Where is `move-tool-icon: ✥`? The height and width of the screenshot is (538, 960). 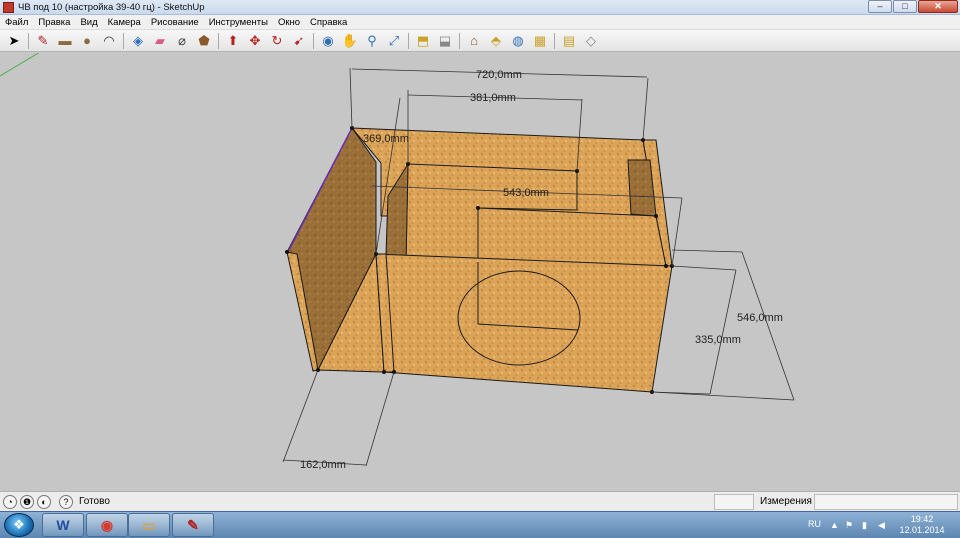
move-tool-icon: ✥ is located at coordinates (255, 41).